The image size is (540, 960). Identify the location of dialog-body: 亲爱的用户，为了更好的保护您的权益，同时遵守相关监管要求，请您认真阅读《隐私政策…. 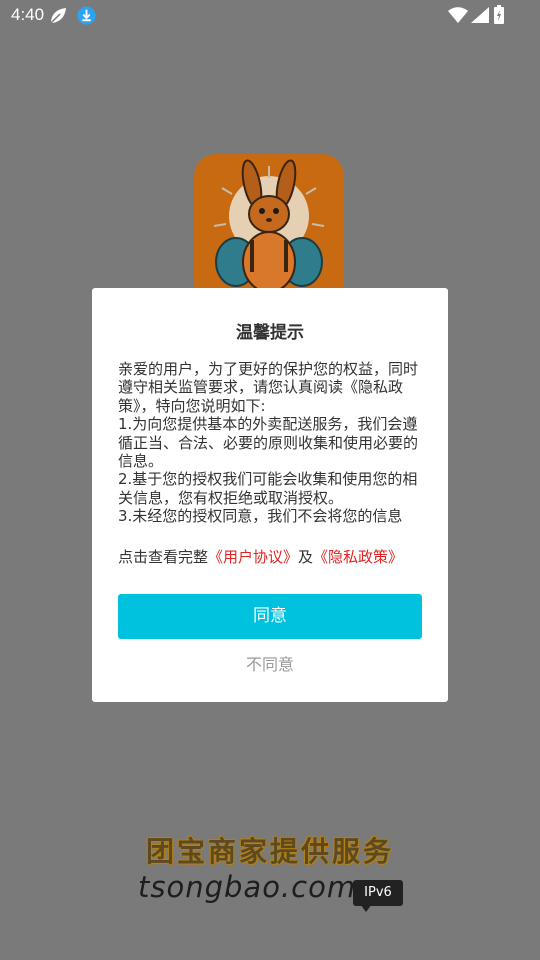
(271, 446).